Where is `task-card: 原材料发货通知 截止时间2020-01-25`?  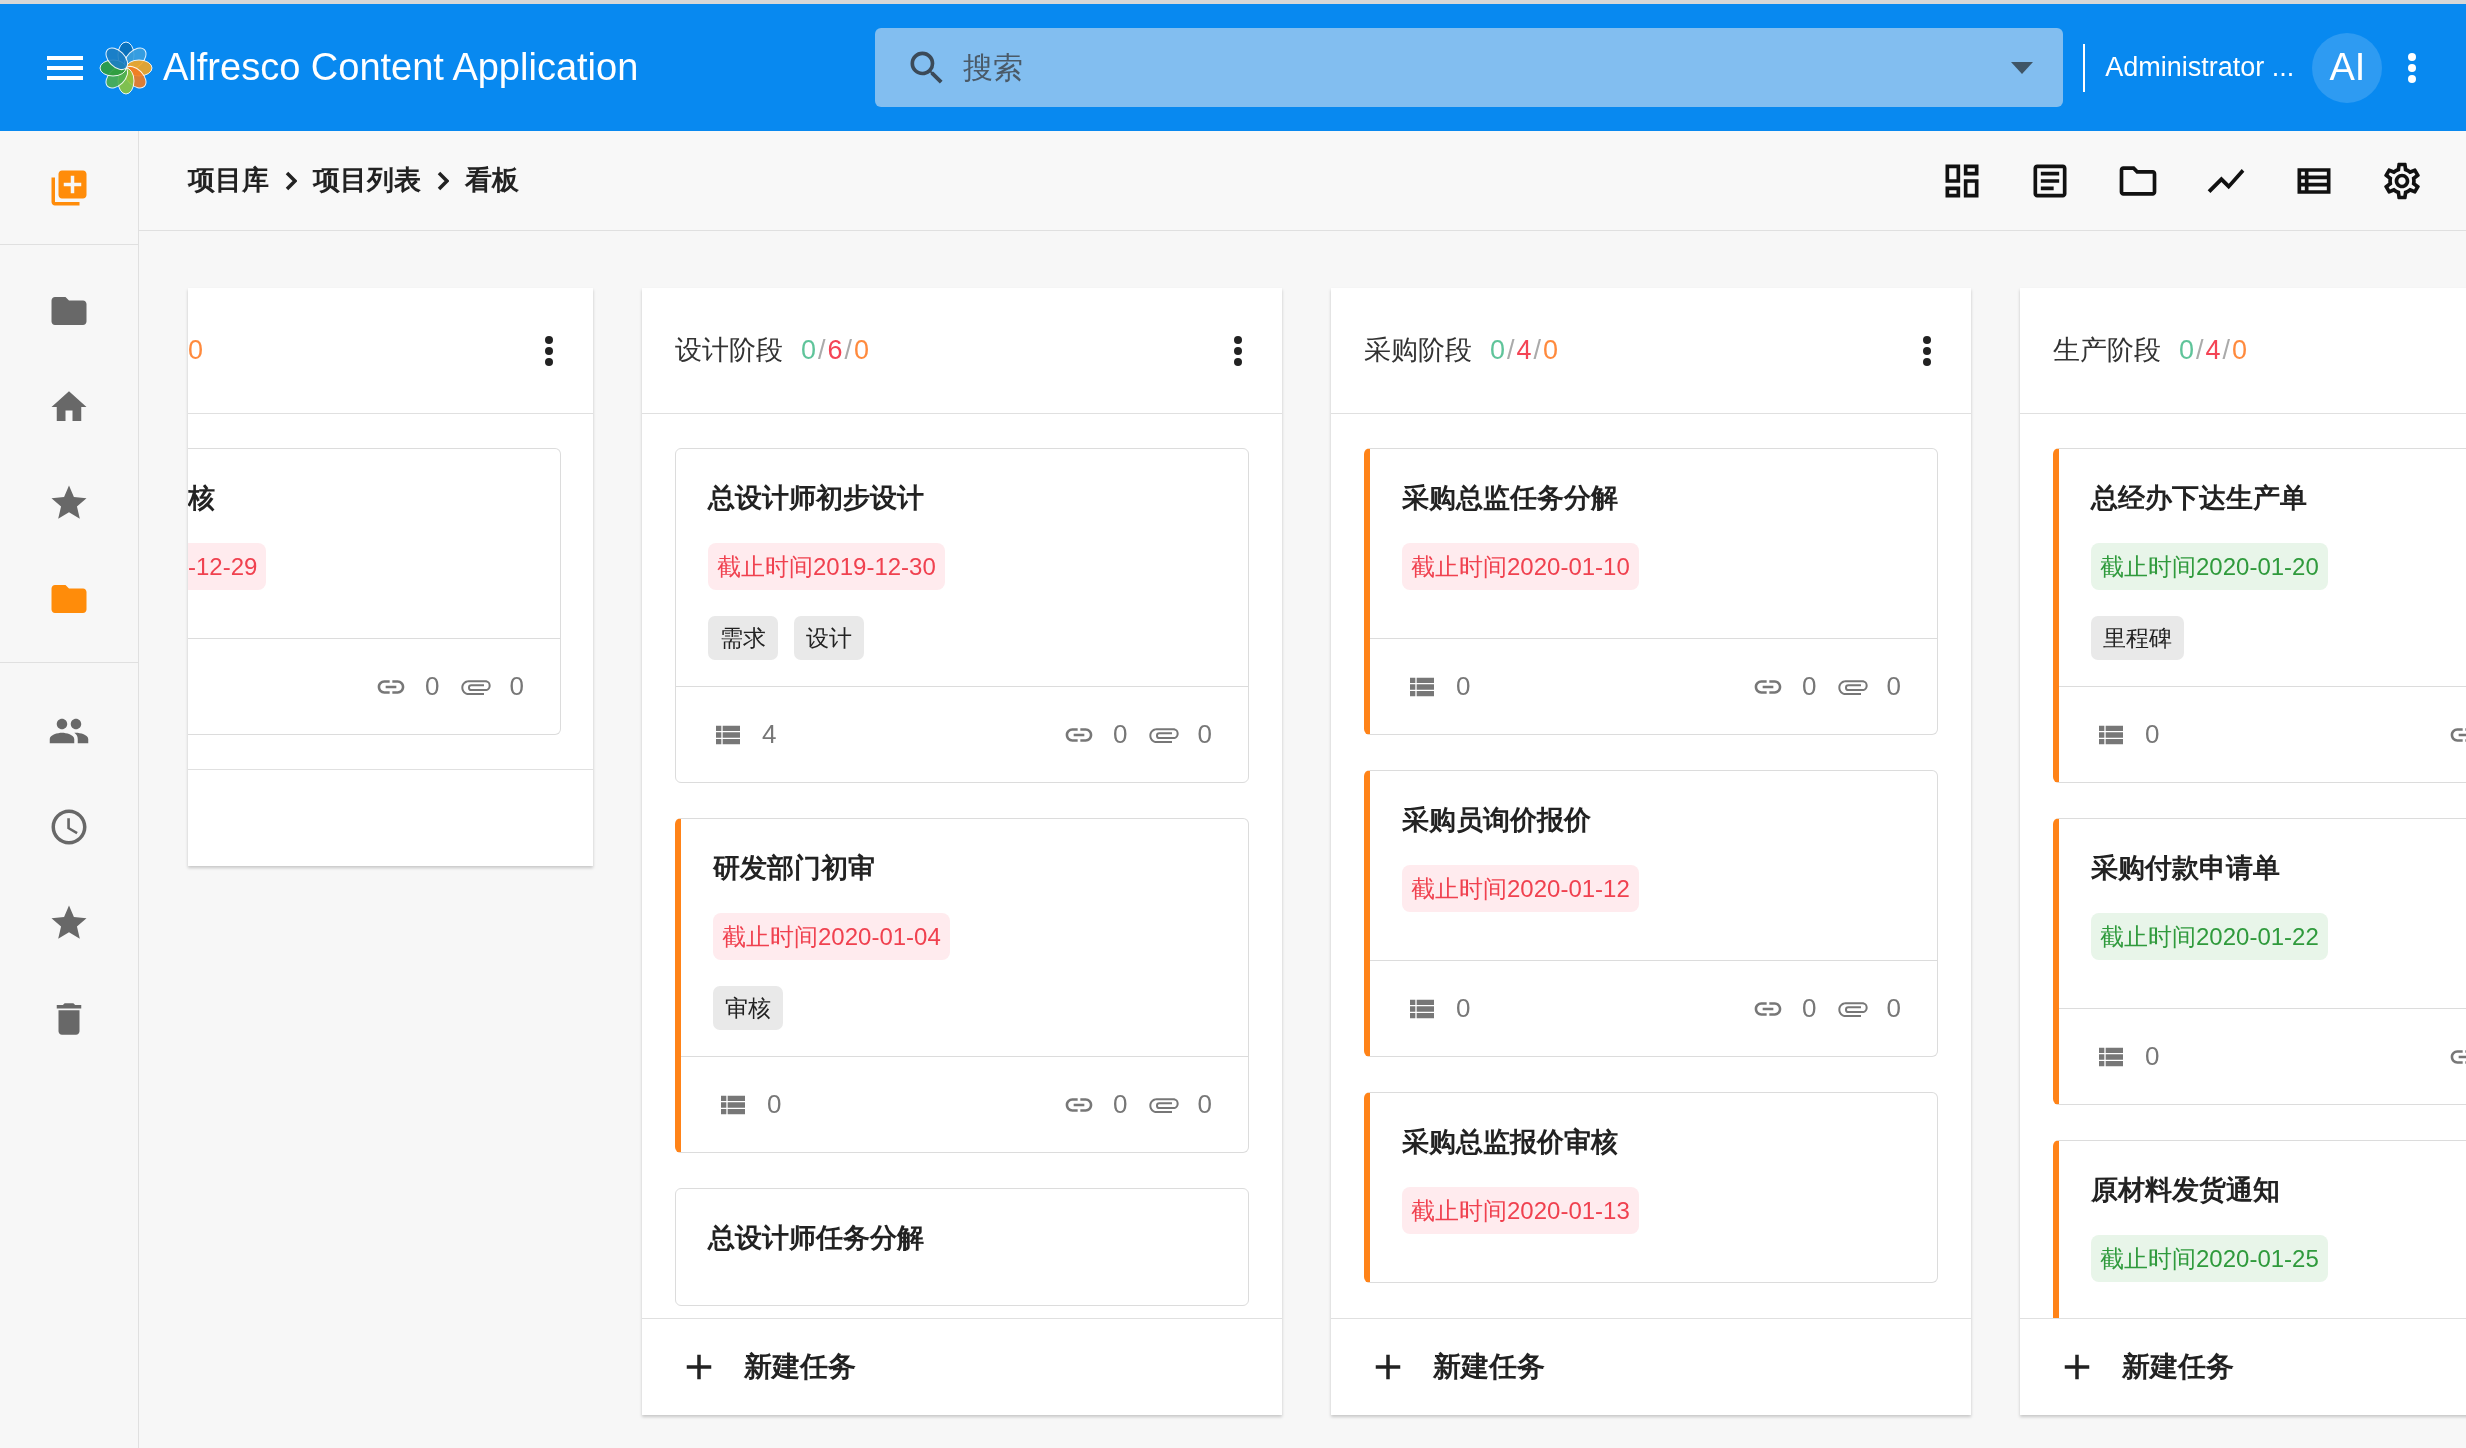 task-card: 原材料发货通知 截止时间2020-01-25 is located at coordinates (2259, 1229).